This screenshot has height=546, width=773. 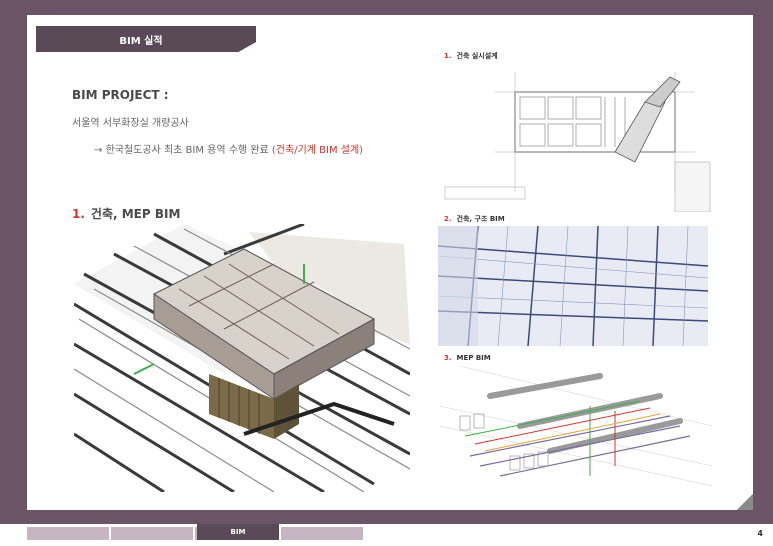 What do you see at coordinates (760, 533) in the screenshot?
I see `page-number: 4` at bounding box center [760, 533].